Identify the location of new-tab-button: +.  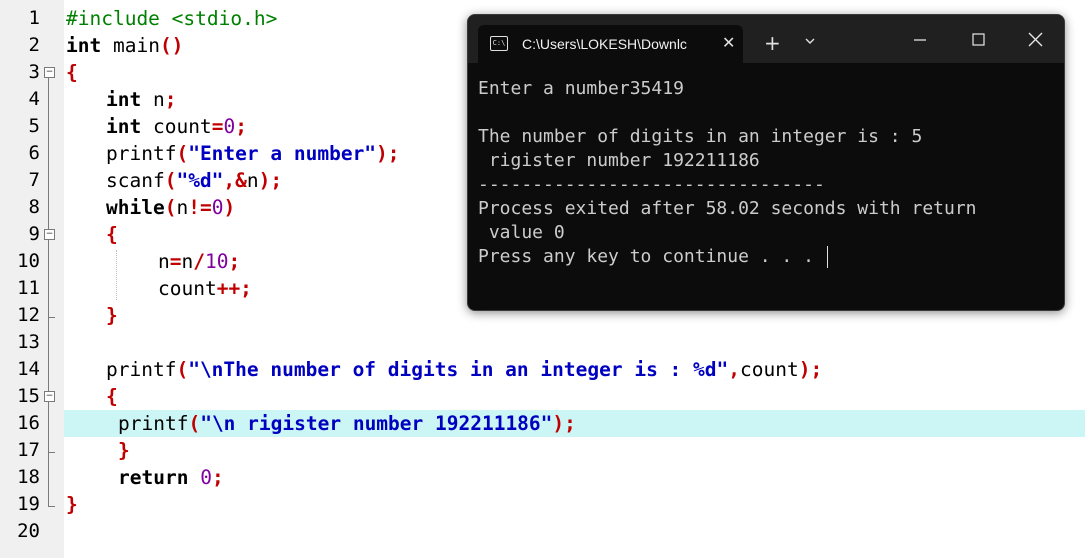
(772, 43).